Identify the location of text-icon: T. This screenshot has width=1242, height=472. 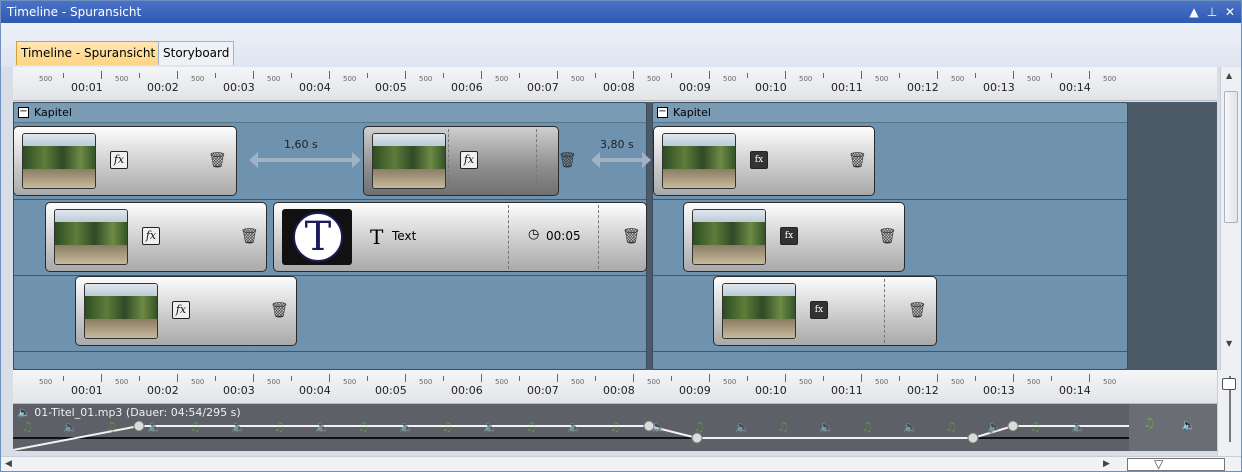
(318, 237).